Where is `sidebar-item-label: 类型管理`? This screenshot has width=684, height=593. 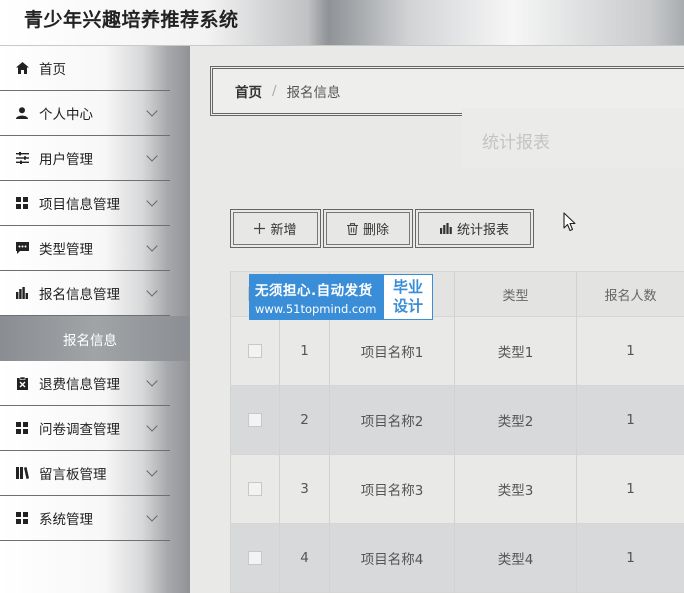 sidebar-item-label: 类型管理 is located at coordinates (66, 250).